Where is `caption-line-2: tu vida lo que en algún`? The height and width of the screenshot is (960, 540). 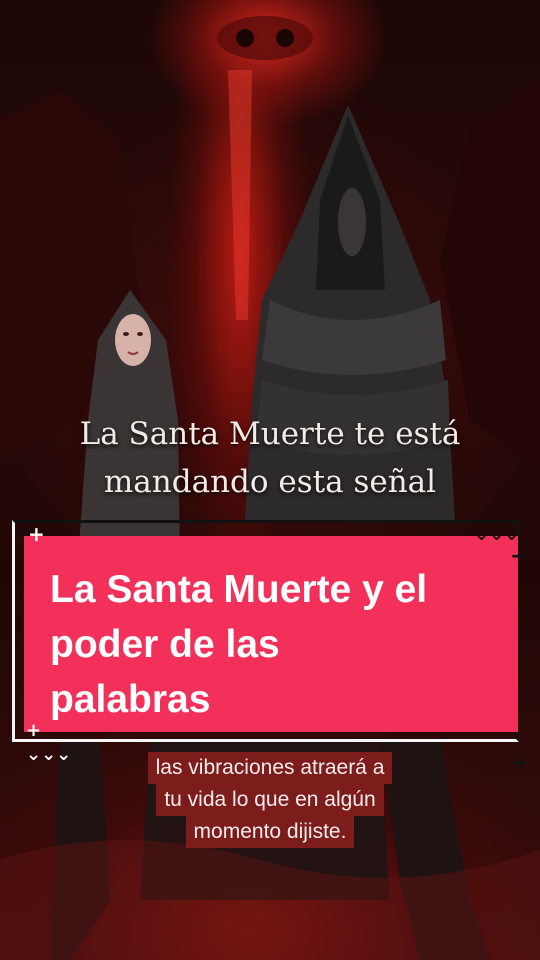 caption-line-2: tu vida lo que en algún is located at coordinates (270, 800).